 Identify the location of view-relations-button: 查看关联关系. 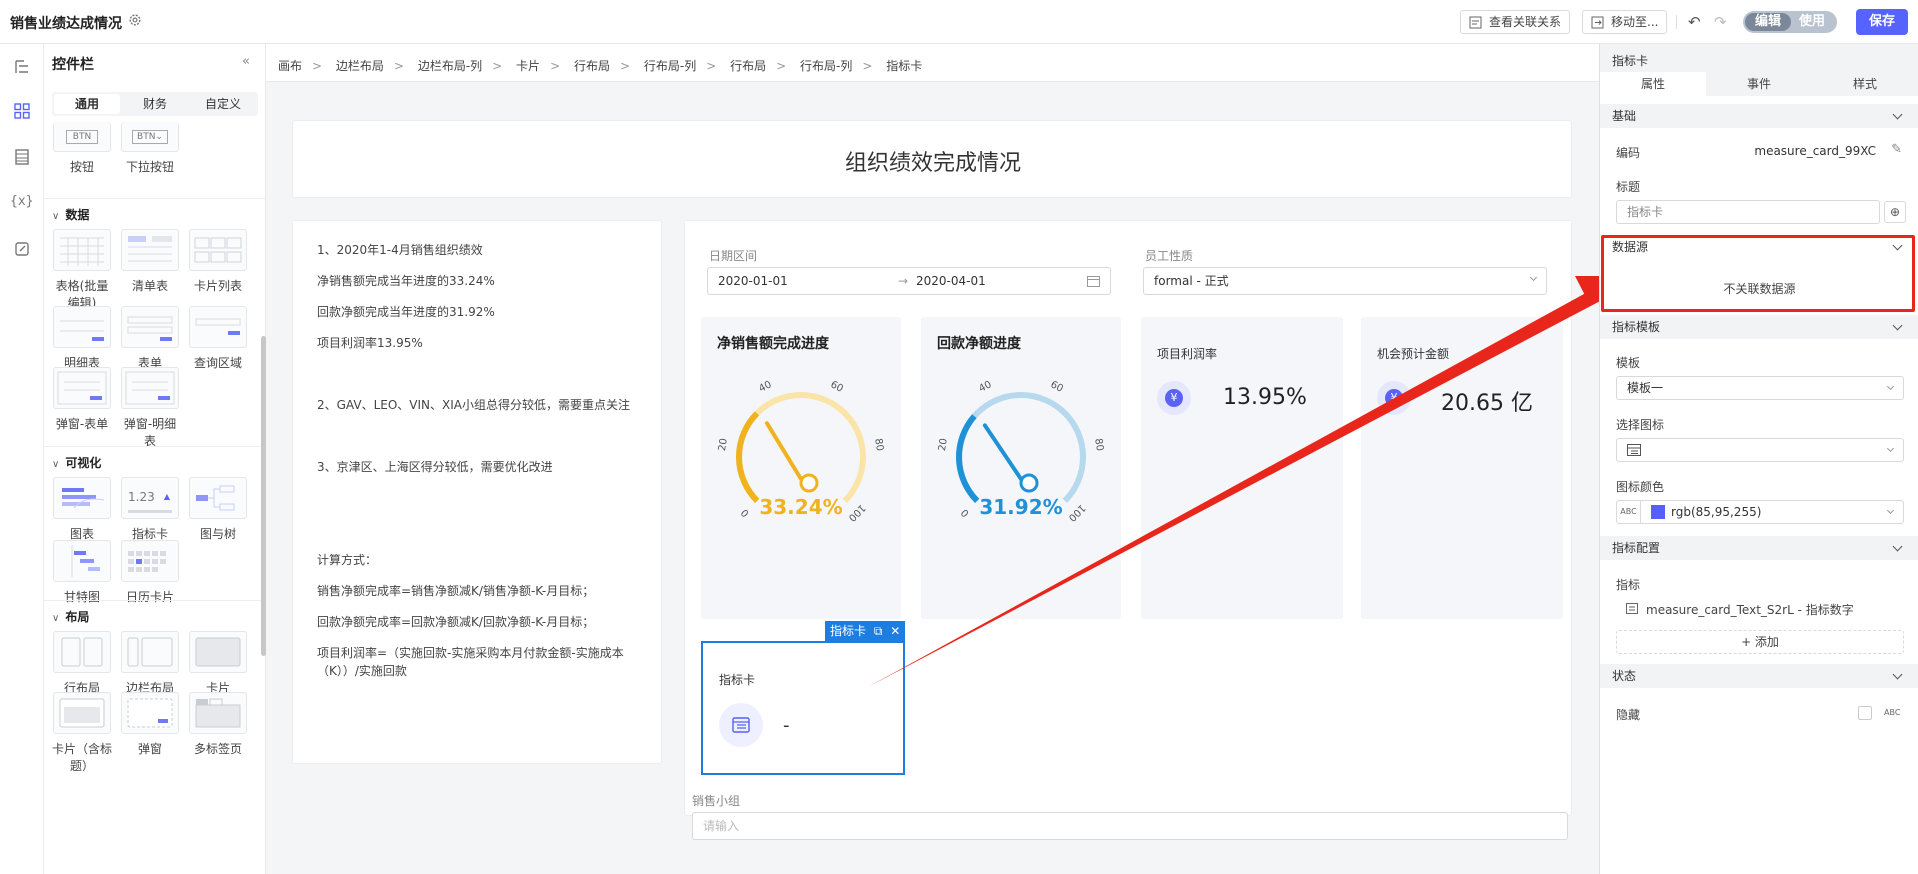
(1515, 22).